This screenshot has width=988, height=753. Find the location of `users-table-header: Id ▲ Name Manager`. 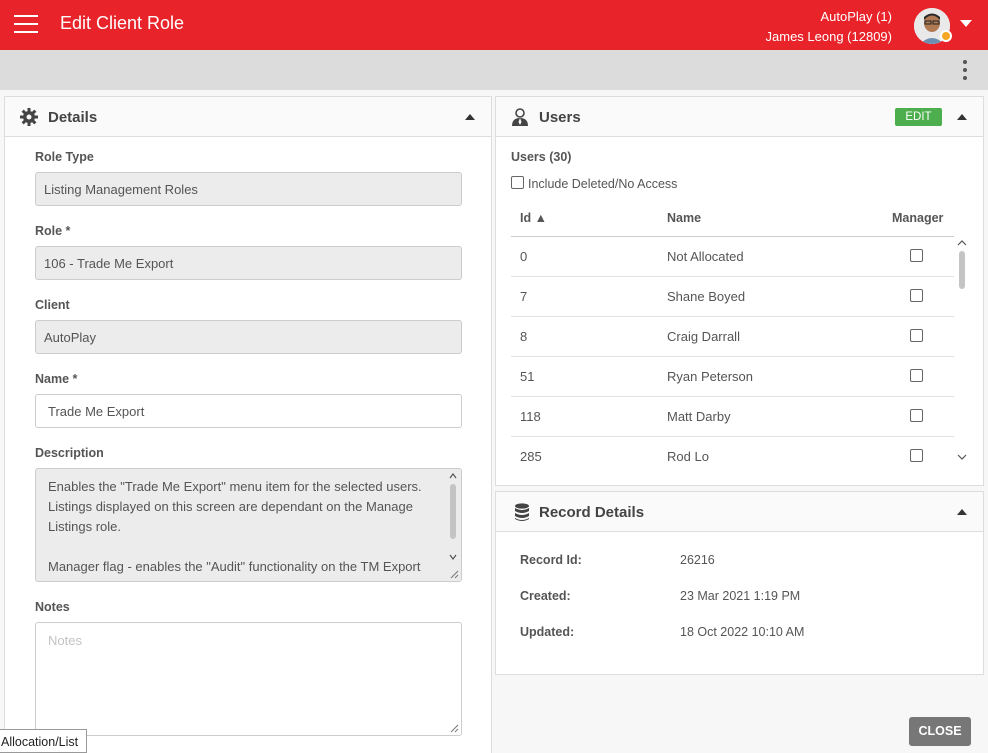

users-table-header: Id ▲ Name Manager is located at coordinates (732, 219).